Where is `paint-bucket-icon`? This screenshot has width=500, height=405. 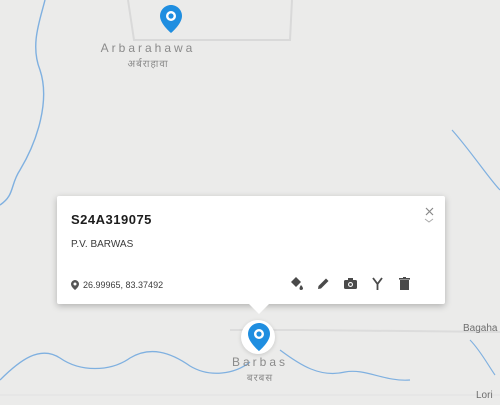
paint-bucket-icon is located at coordinates (297, 283).